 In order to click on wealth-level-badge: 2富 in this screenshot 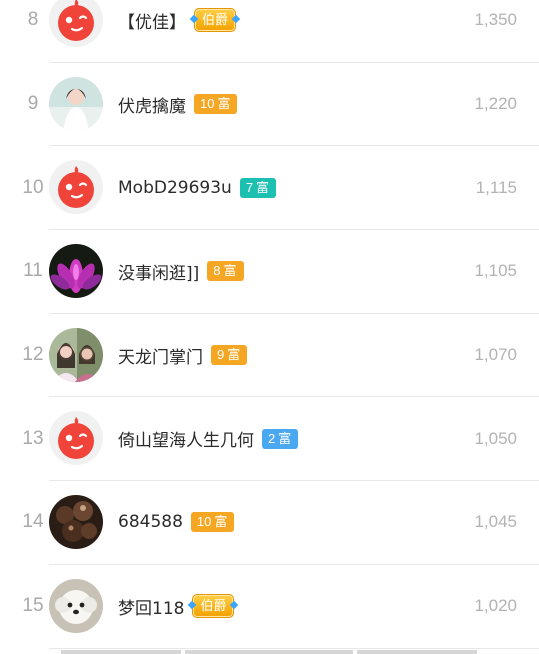, I will do `click(280, 438)`.